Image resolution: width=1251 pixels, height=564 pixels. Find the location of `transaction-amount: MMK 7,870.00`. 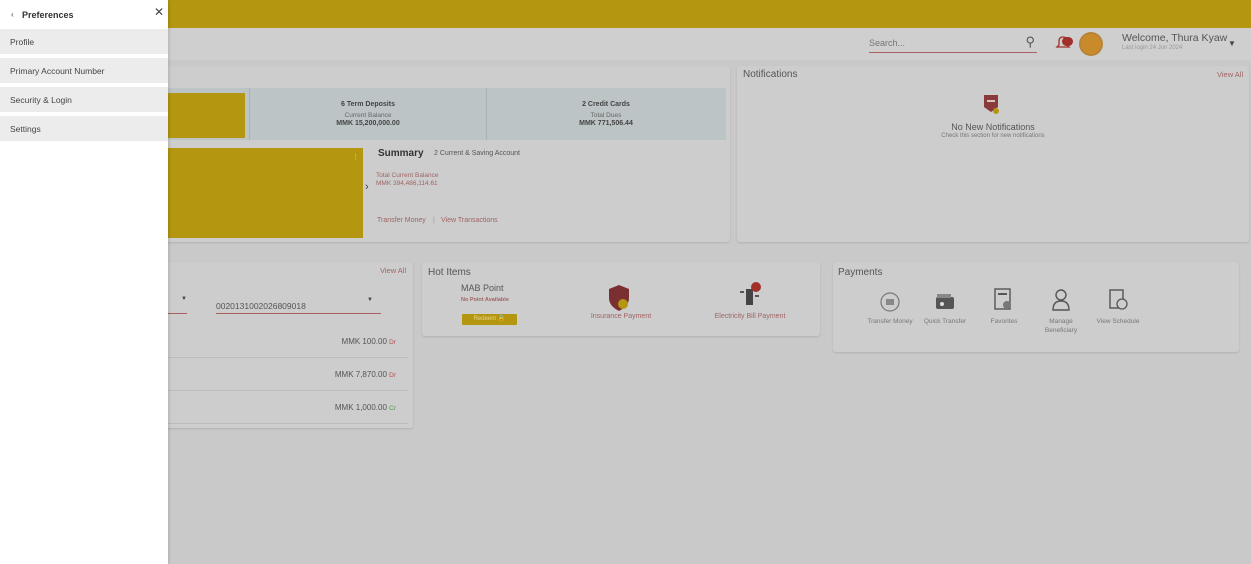

transaction-amount: MMK 7,870.00 is located at coordinates (360, 374).